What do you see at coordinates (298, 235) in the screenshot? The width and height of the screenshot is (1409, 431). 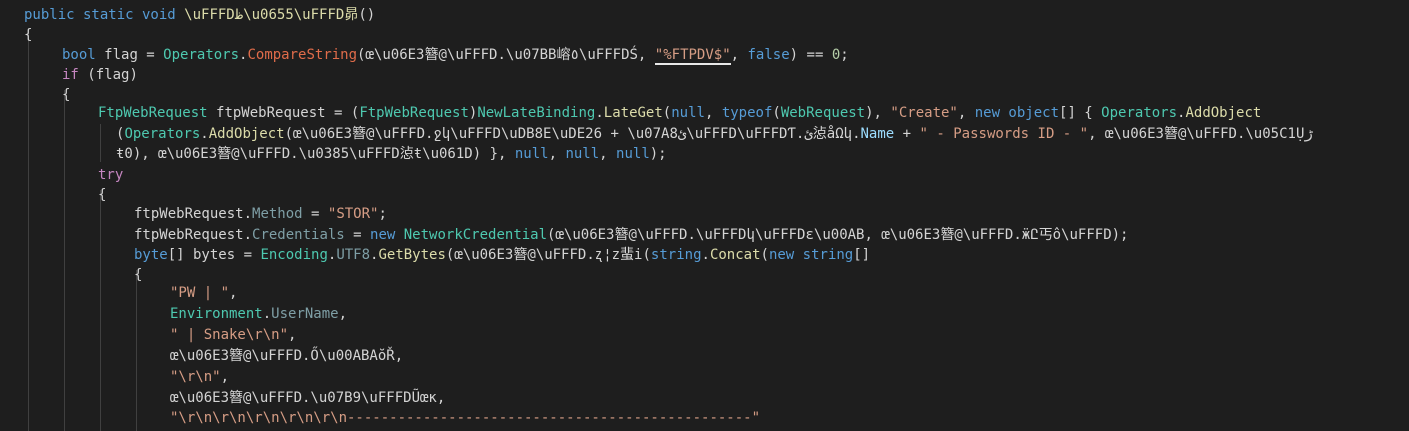 I see `code-token: Credentials` at bounding box center [298, 235].